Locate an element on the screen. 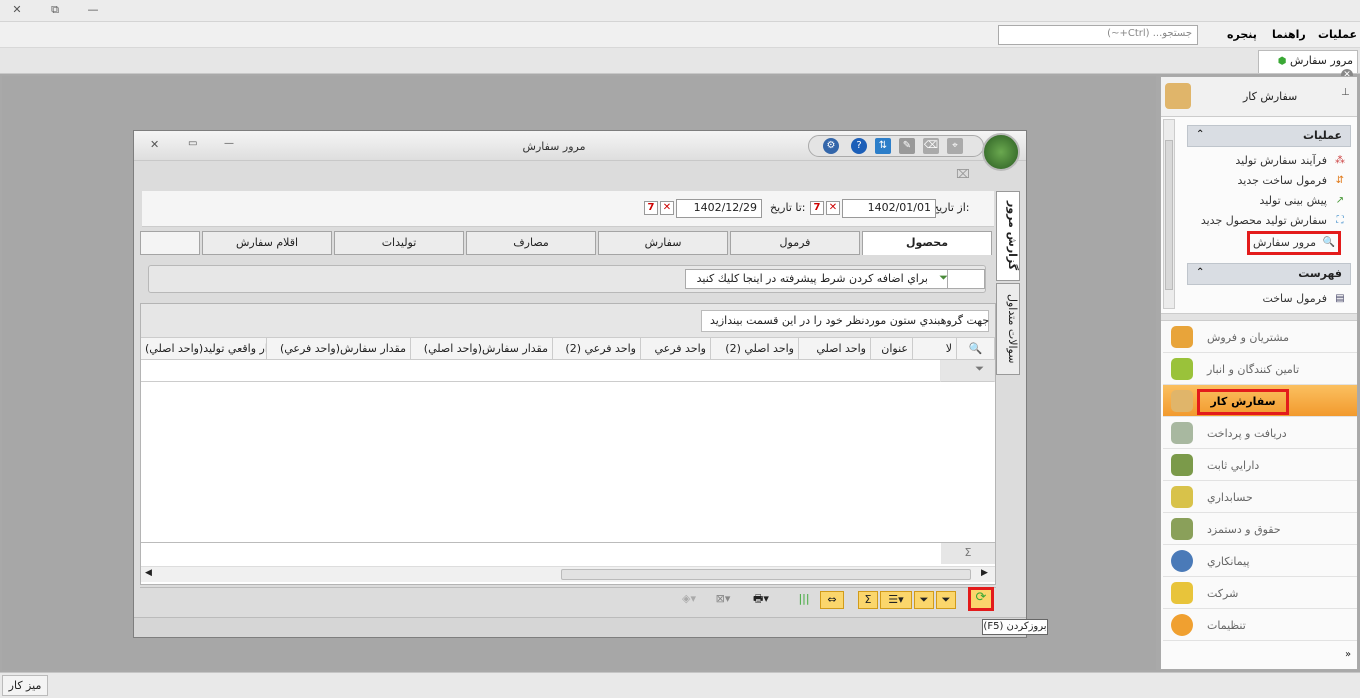 The image size is (1360, 698). to-date-field: 1402/12/29 is located at coordinates (719, 208).